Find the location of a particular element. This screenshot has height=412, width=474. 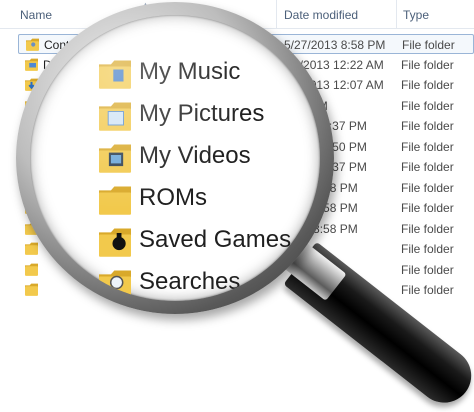

column-header-date-modified: Date modified is located at coordinates (321, 15).